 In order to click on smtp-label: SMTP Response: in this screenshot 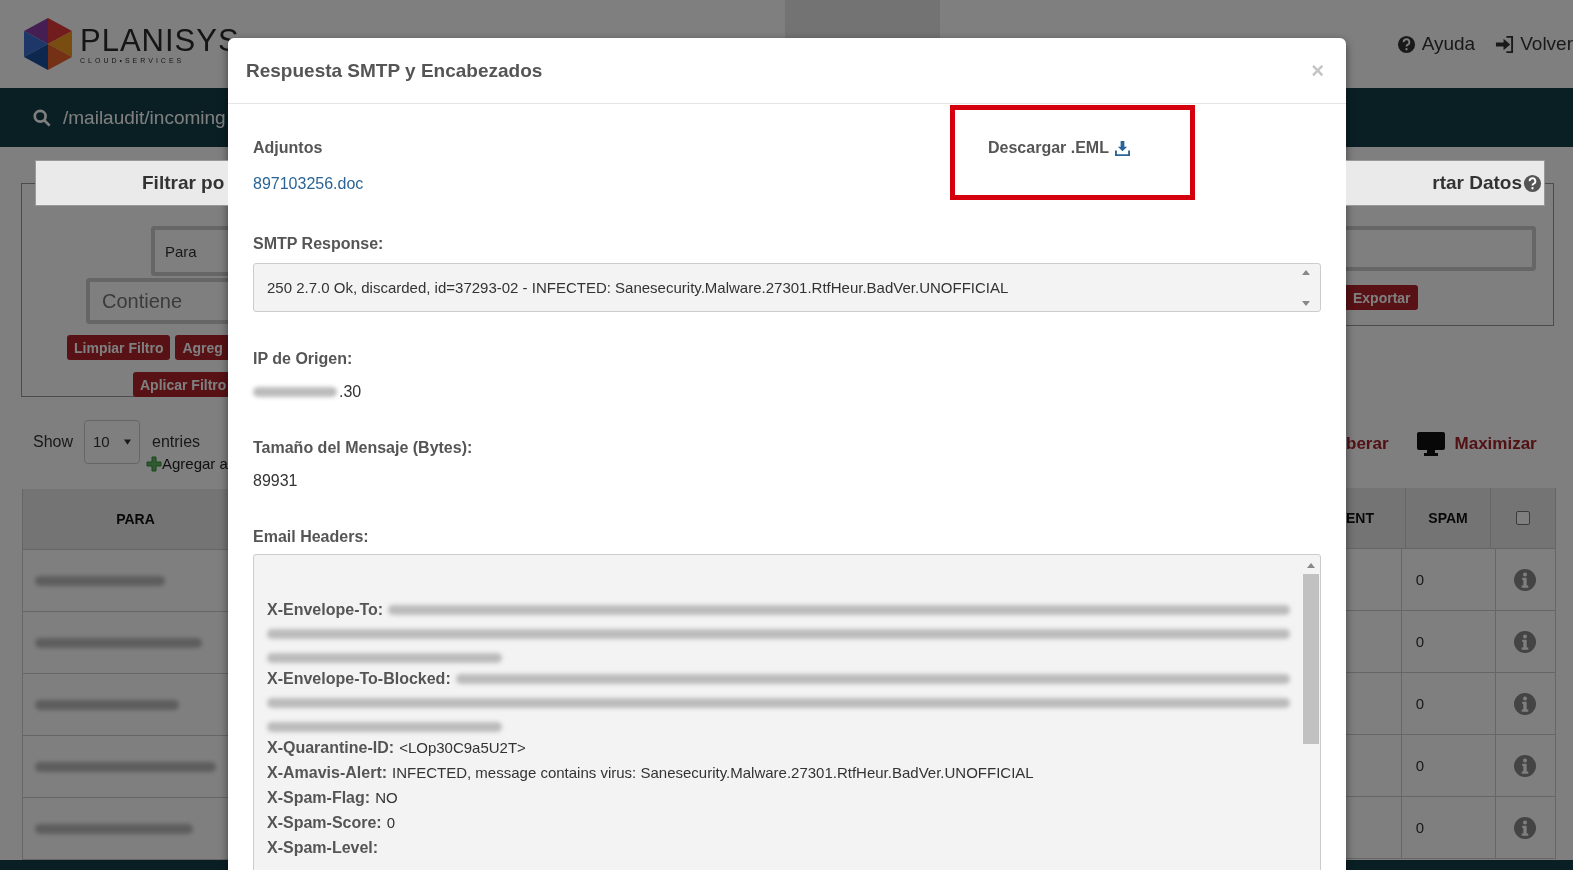, I will do `click(319, 244)`.